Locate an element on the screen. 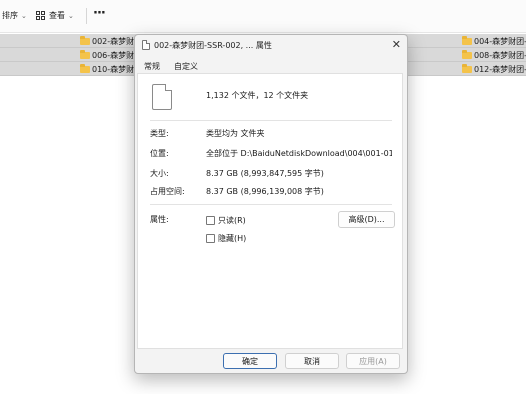 The height and width of the screenshot is (394, 526). selection-summary: 1,132 个文件，12 个文件夹 is located at coordinates (257, 95).